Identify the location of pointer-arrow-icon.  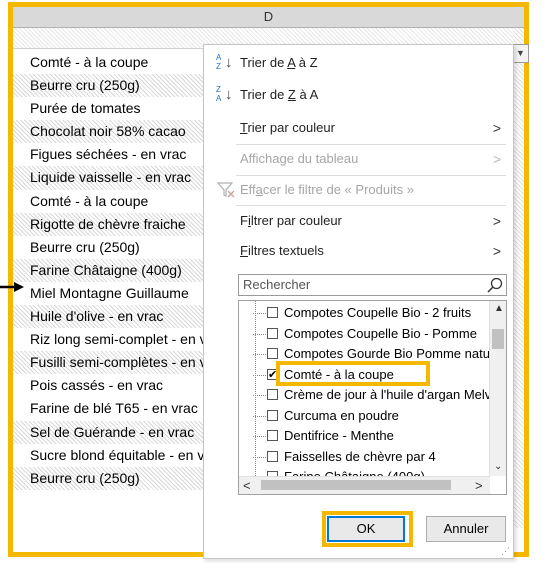
(12, 287).